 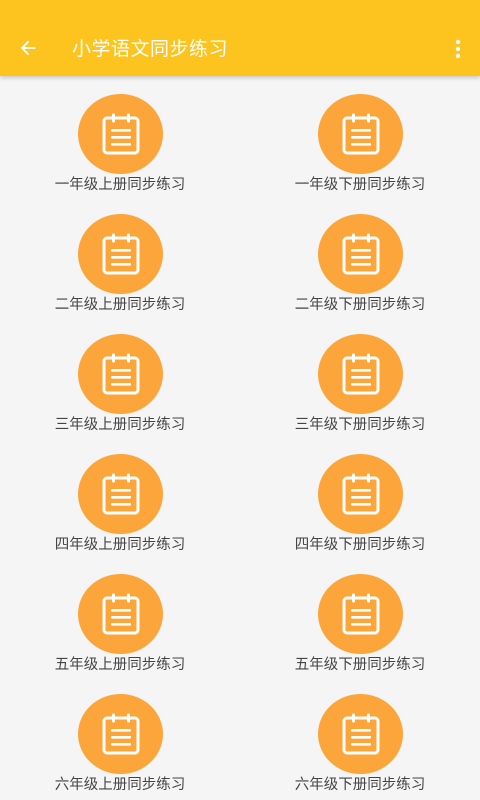 I want to click on grade-item-3-upper: 三年级上册同步练习, so click(x=120, y=376).